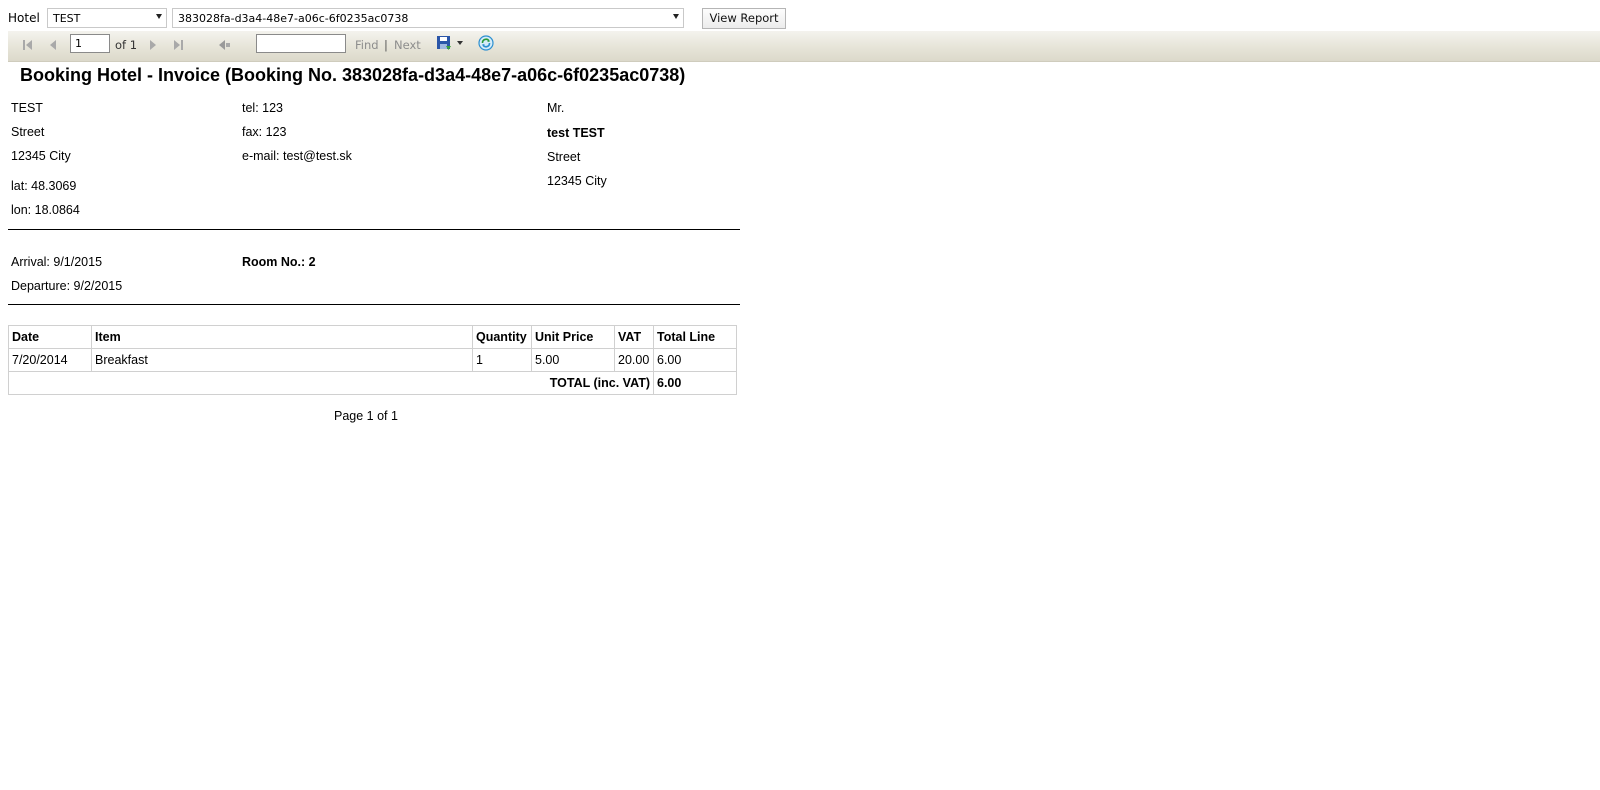  I want to click on save-export-icon, so click(444, 43).